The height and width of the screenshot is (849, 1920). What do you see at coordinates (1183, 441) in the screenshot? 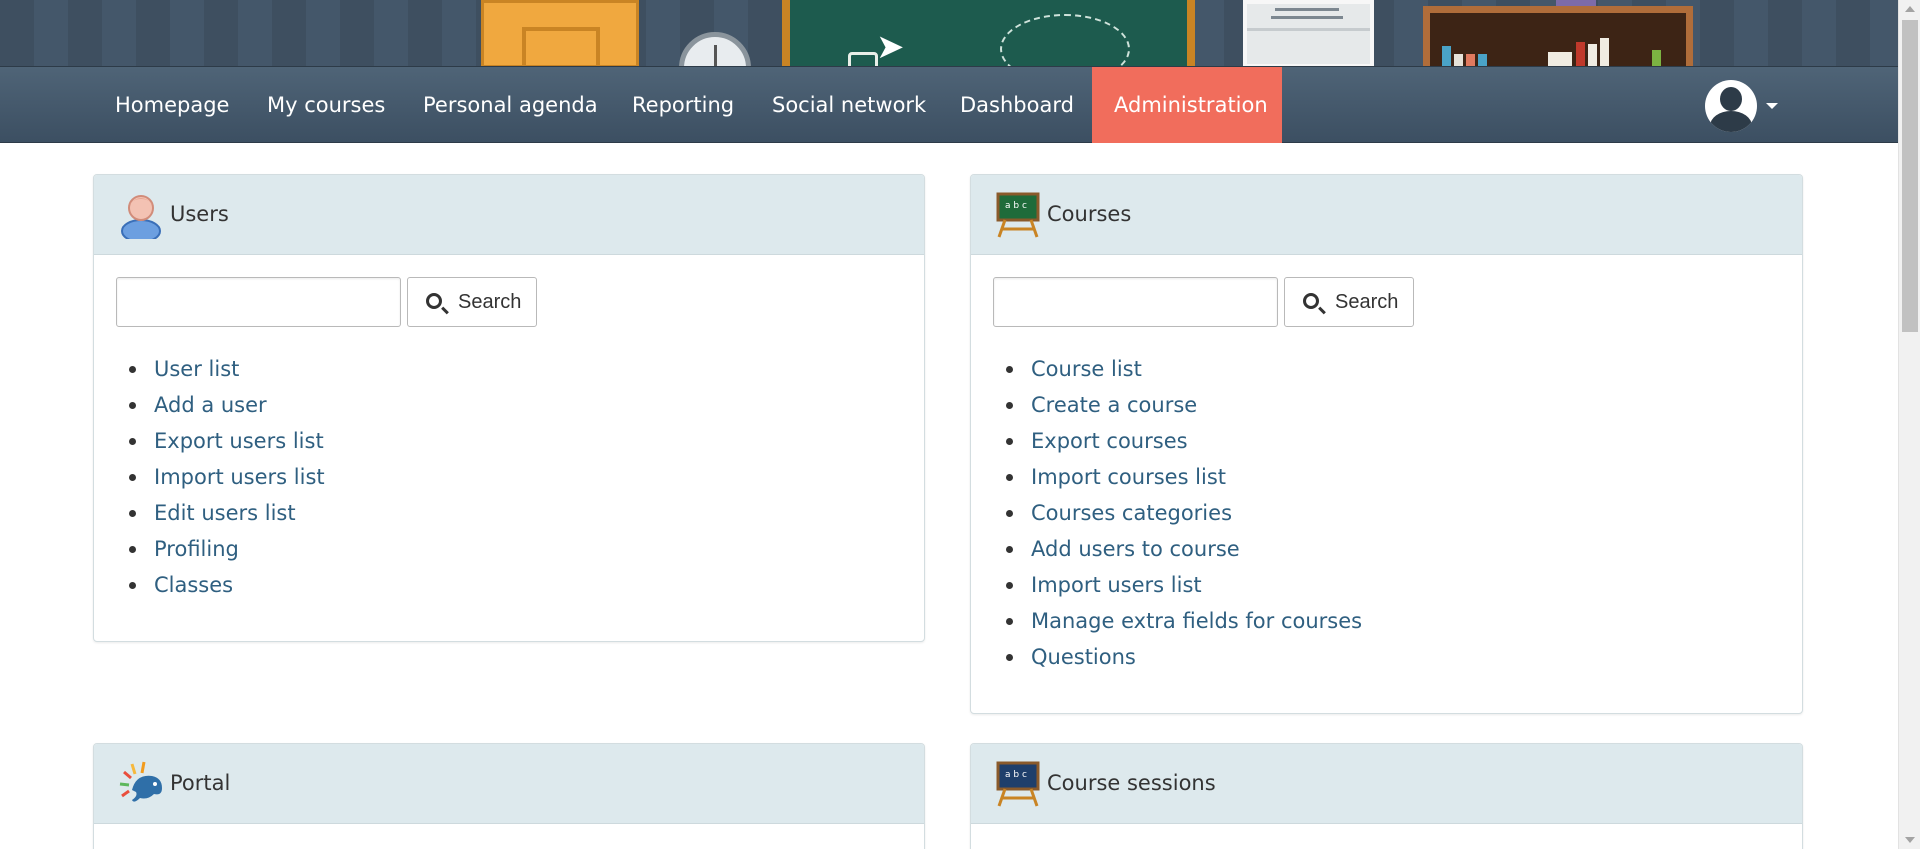
I see `link-export-courses: Export courses` at bounding box center [1183, 441].